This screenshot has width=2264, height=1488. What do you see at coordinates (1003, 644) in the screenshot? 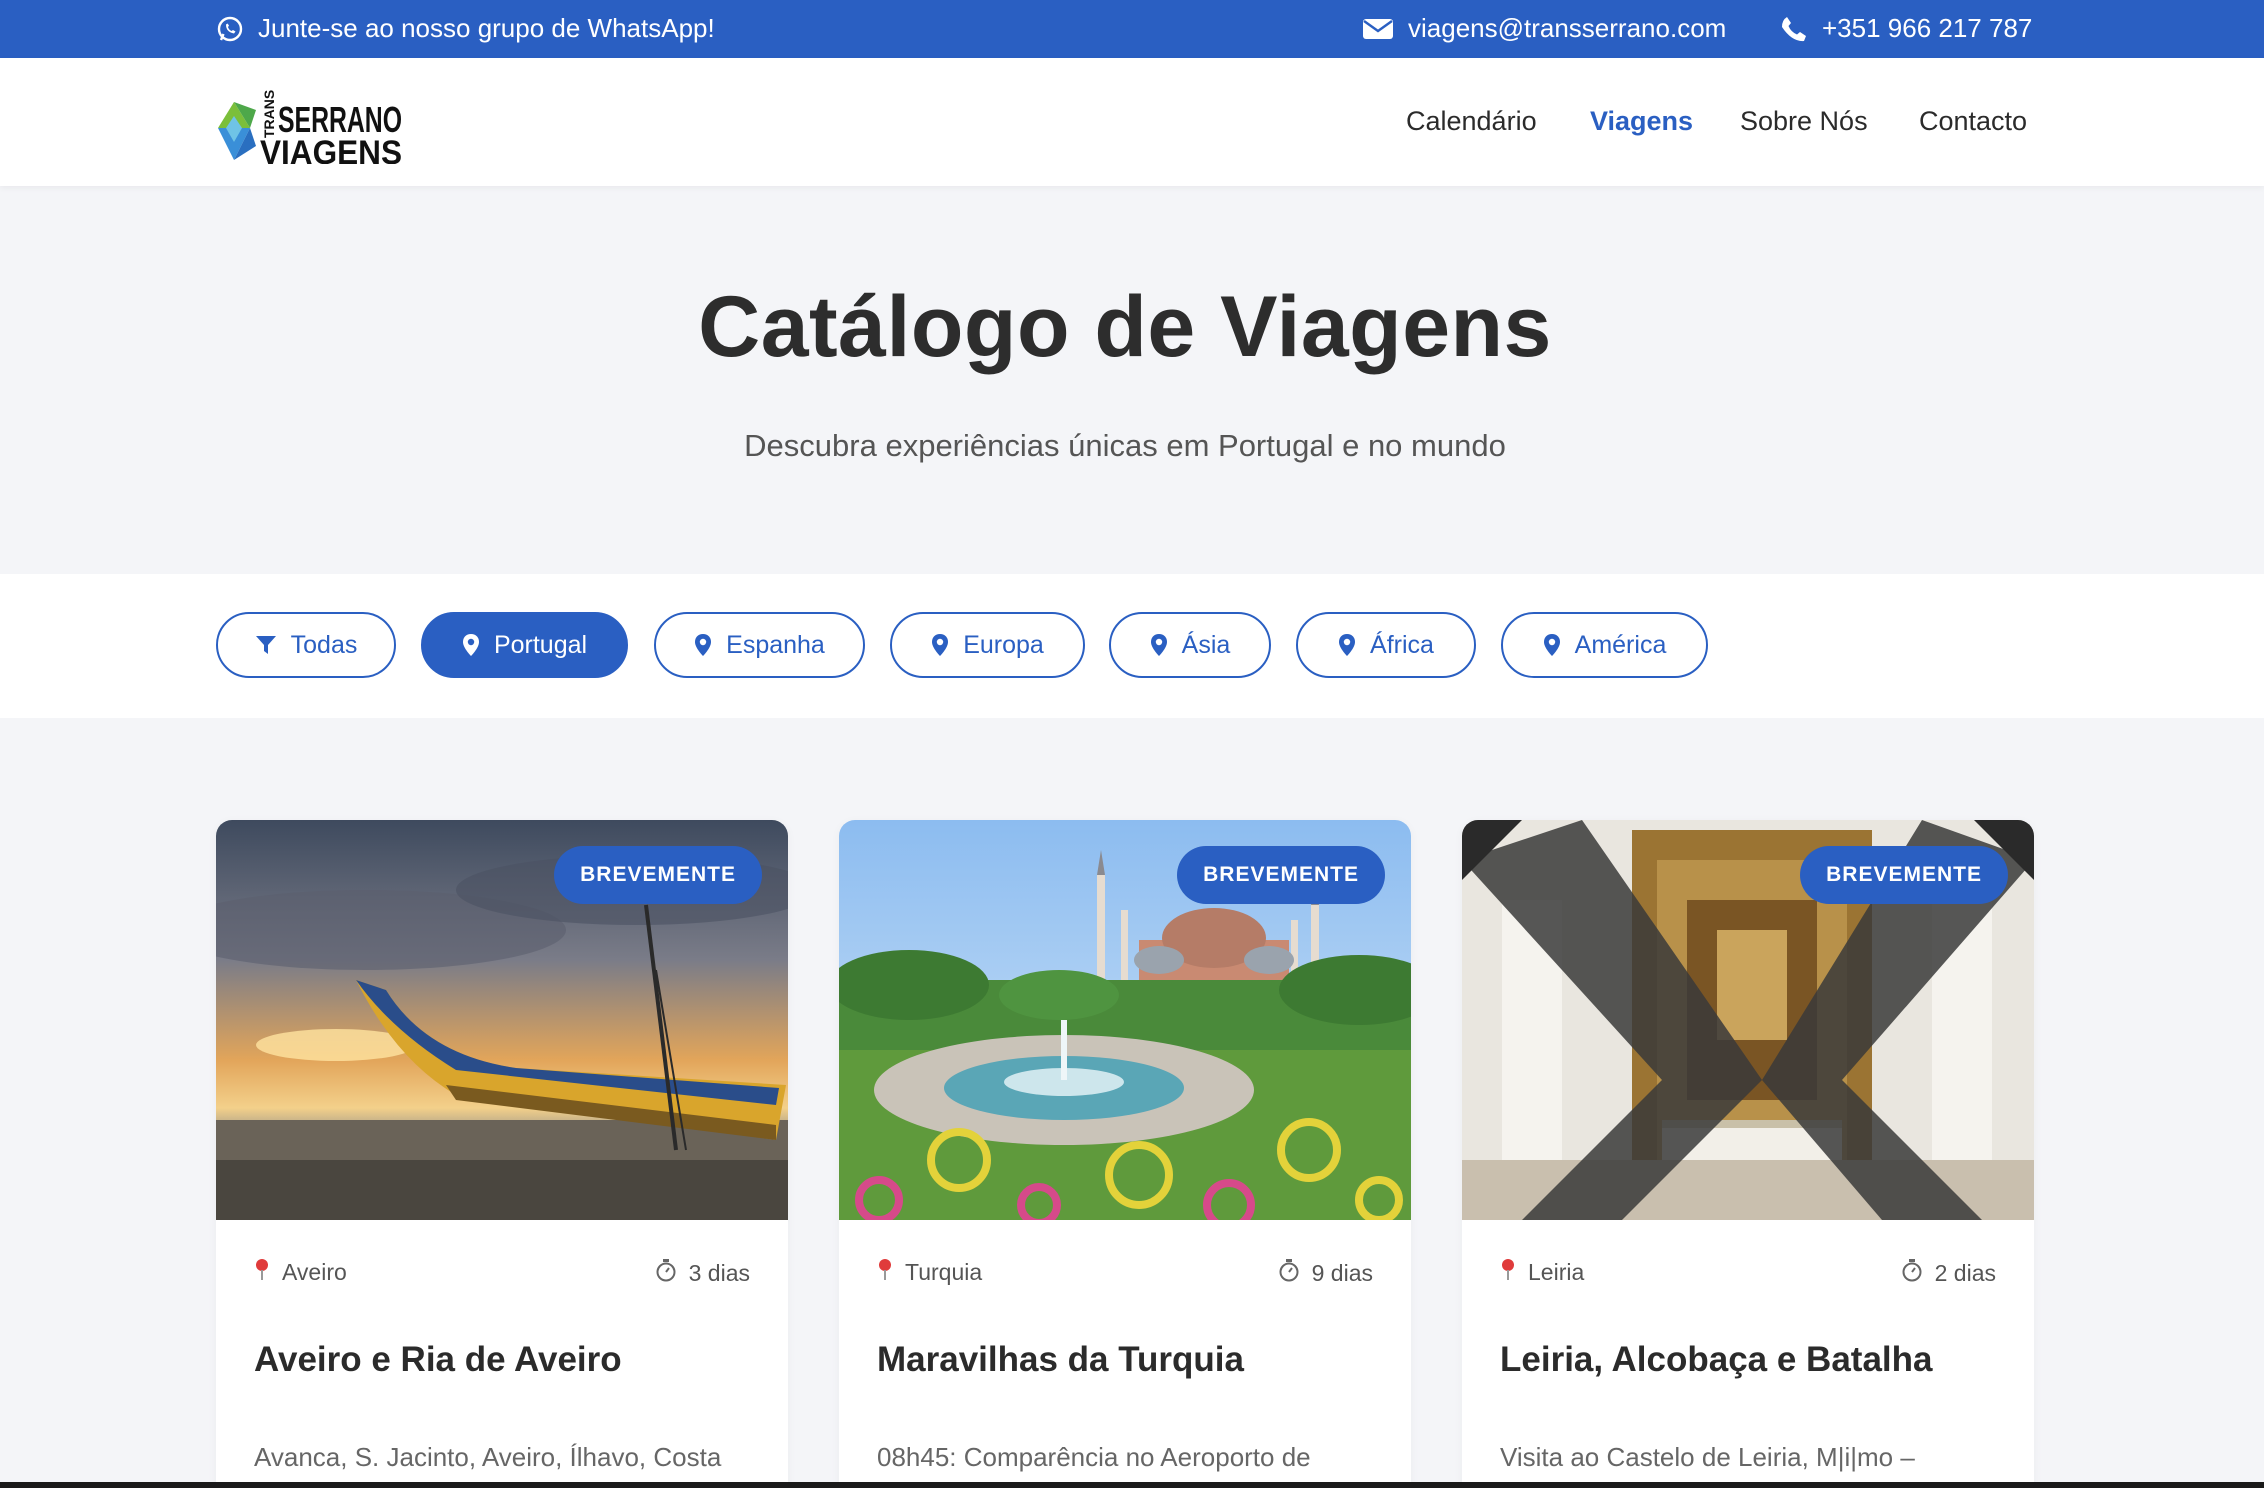
I see `filter-label: Europa` at bounding box center [1003, 644].